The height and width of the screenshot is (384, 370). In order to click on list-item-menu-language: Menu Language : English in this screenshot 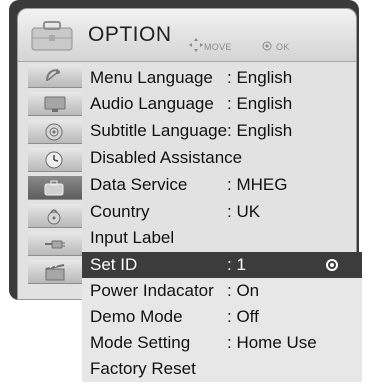, I will do `click(222, 78)`.